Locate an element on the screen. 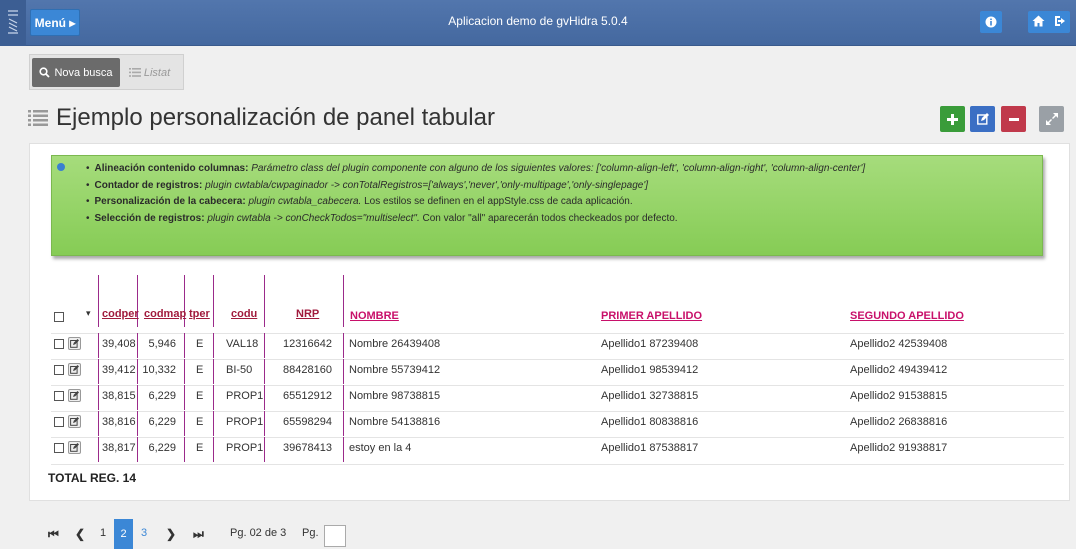 The width and height of the screenshot is (1076, 549). cell-apellido2: Apellido2 91538815 is located at coordinates (899, 396).